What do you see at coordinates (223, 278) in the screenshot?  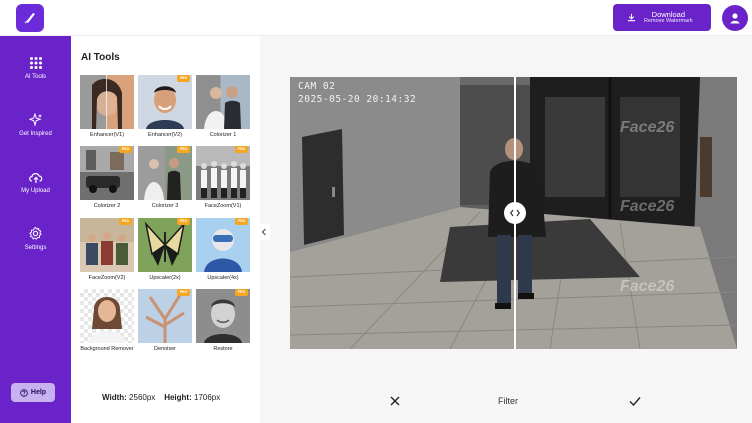 I see `tool-name: Upscaler(4x)` at bounding box center [223, 278].